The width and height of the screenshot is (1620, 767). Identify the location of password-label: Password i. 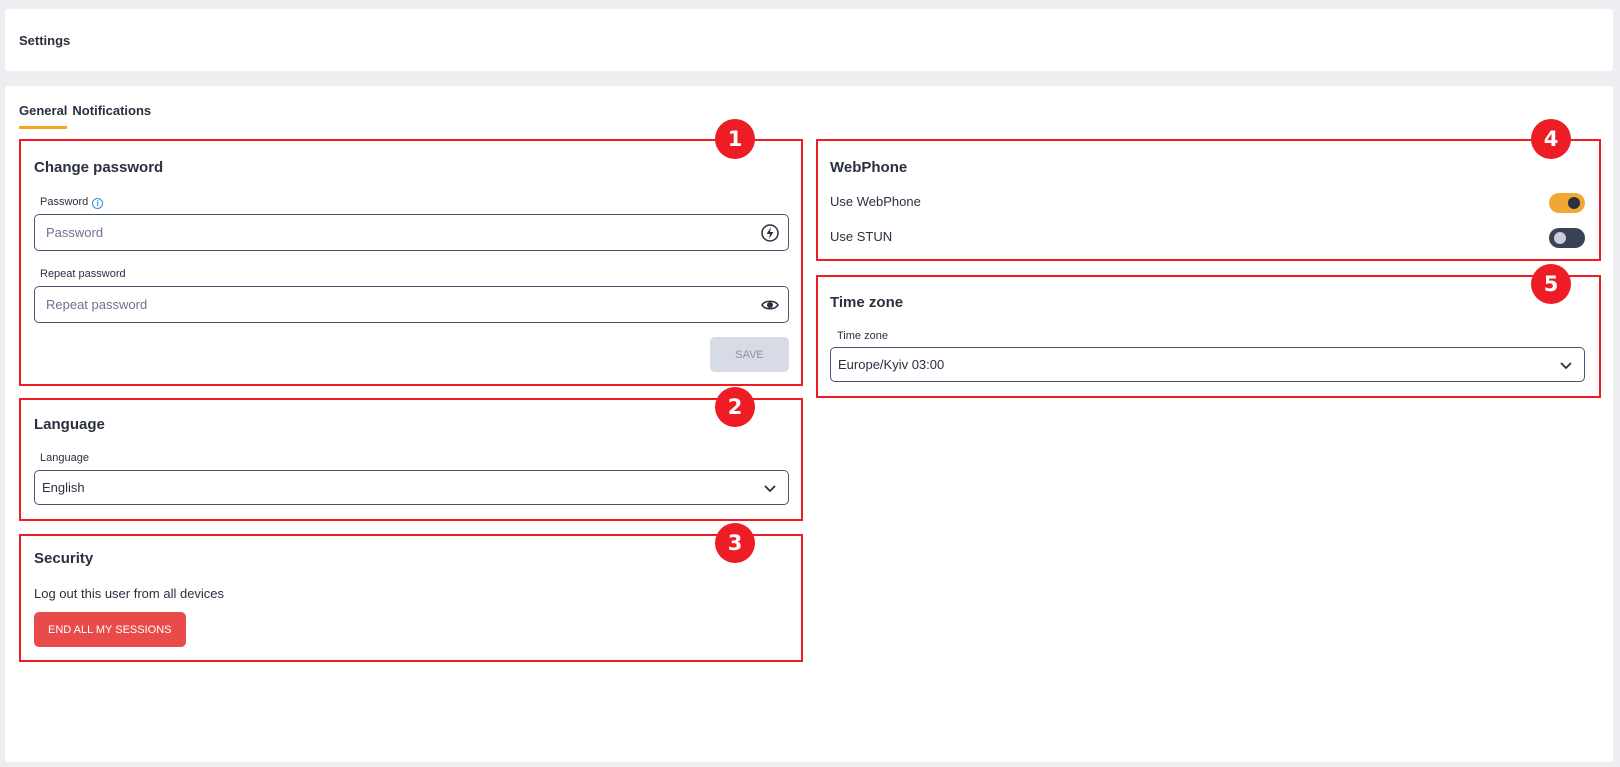
(72, 202).